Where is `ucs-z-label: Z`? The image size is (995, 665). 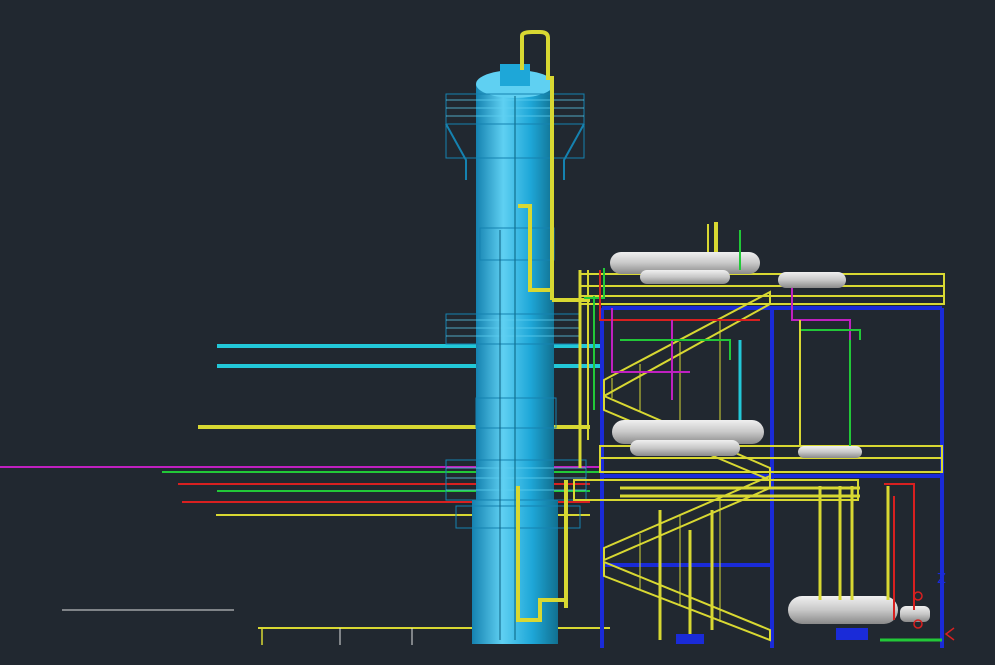 ucs-z-label: Z is located at coordinates (941, 579).